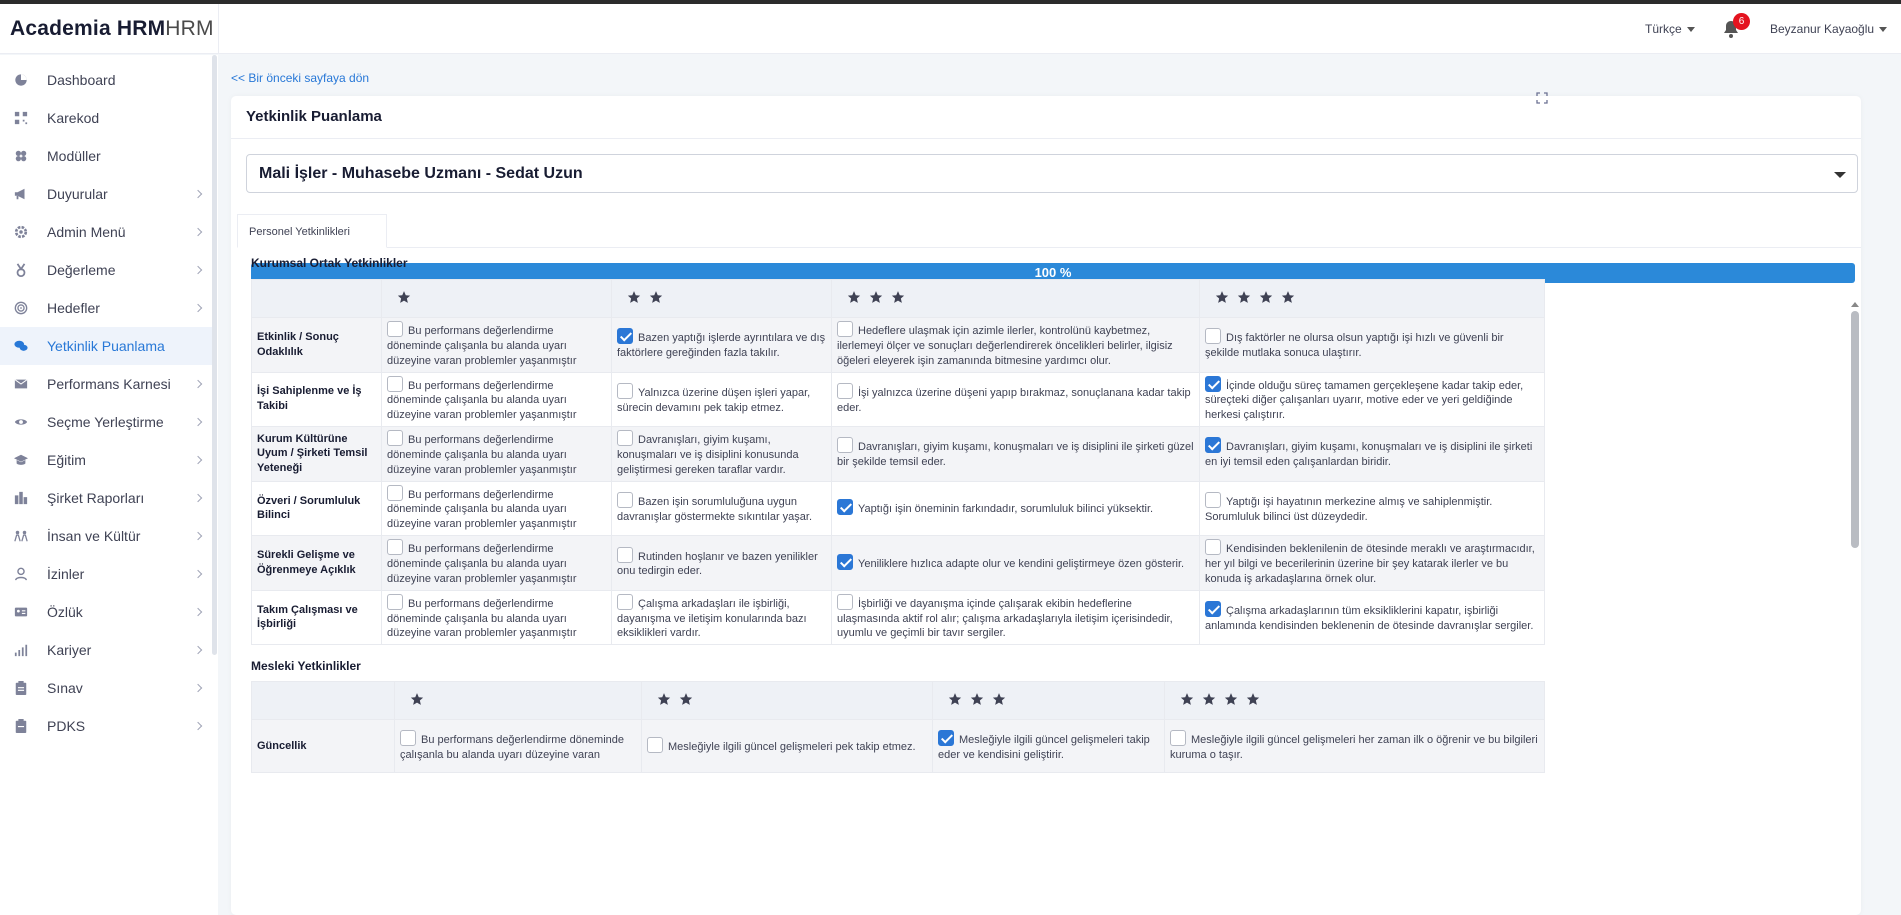 This screenshot has width=1901, height=915. I want to click on sidebar-item-dashboard: Dashboard, so click(106, 80).